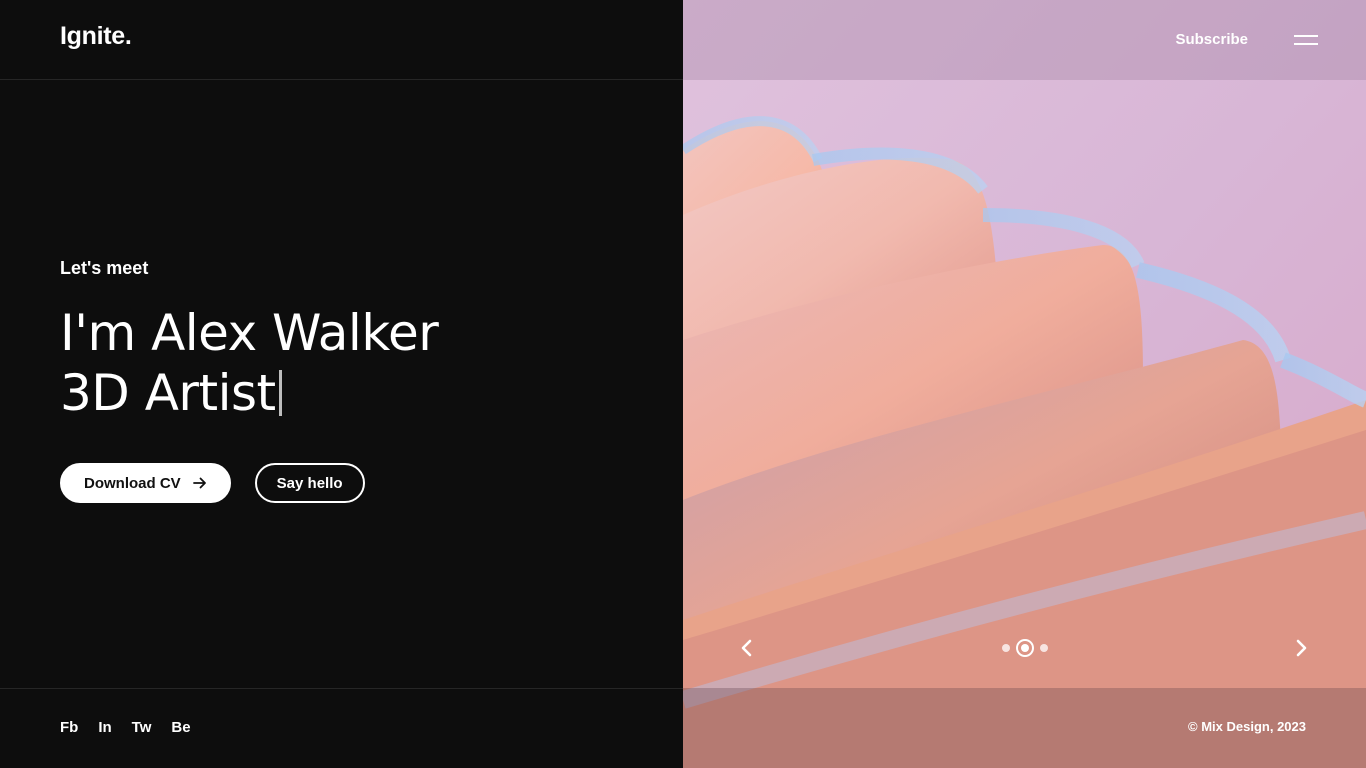  I want to click on say-hello-label: Say hello, so click(309, 483).